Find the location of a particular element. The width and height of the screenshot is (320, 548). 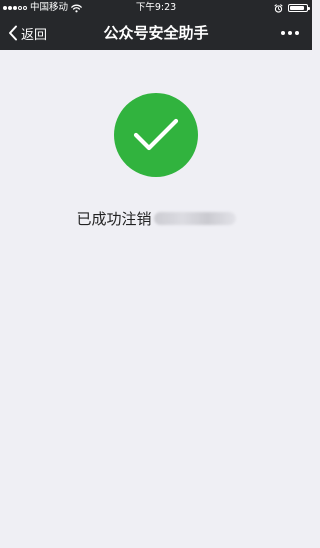

more-button is located at coordinates (290, 33).